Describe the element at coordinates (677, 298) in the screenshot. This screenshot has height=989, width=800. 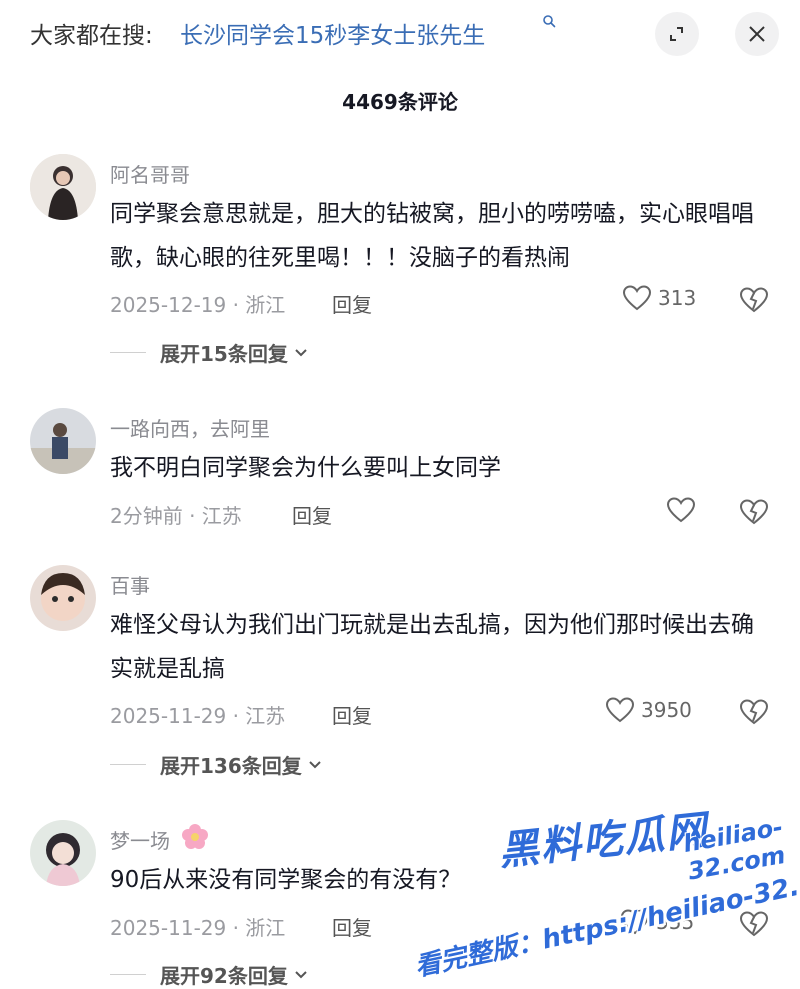
I see `like-count: 313` at that location.